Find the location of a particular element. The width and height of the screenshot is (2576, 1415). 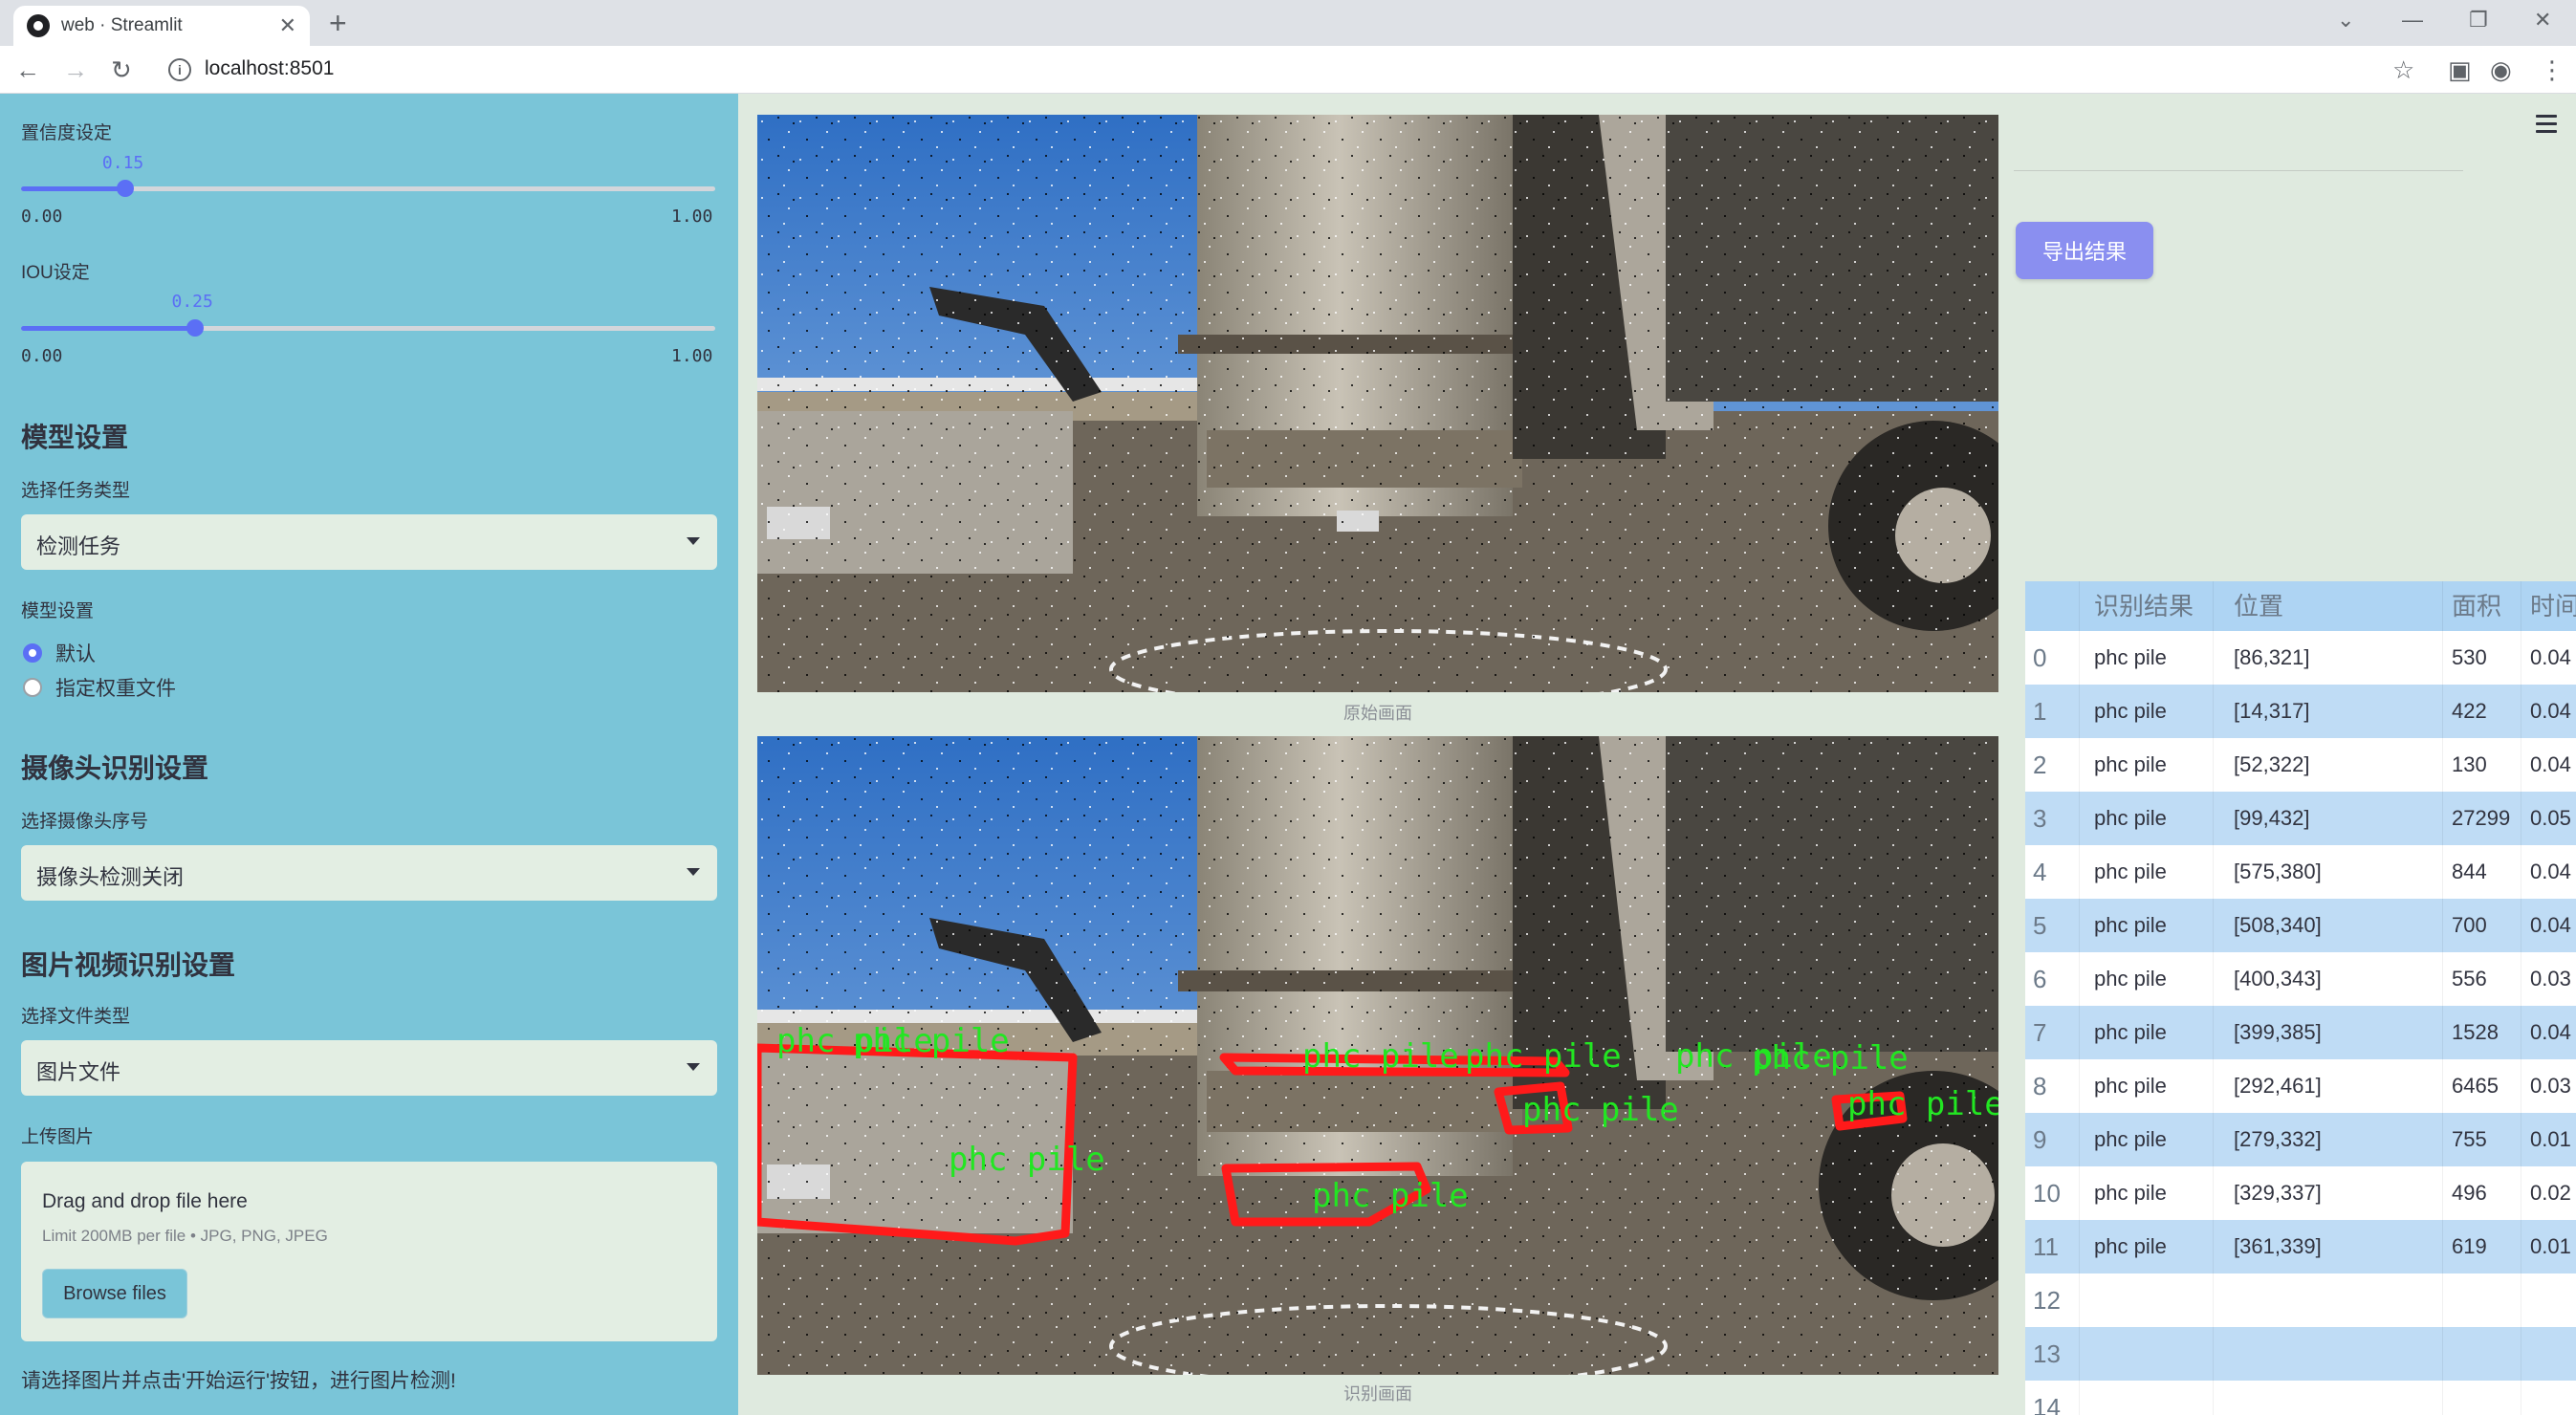

row-time: 0.05 is located at coordinates (2550, 818).